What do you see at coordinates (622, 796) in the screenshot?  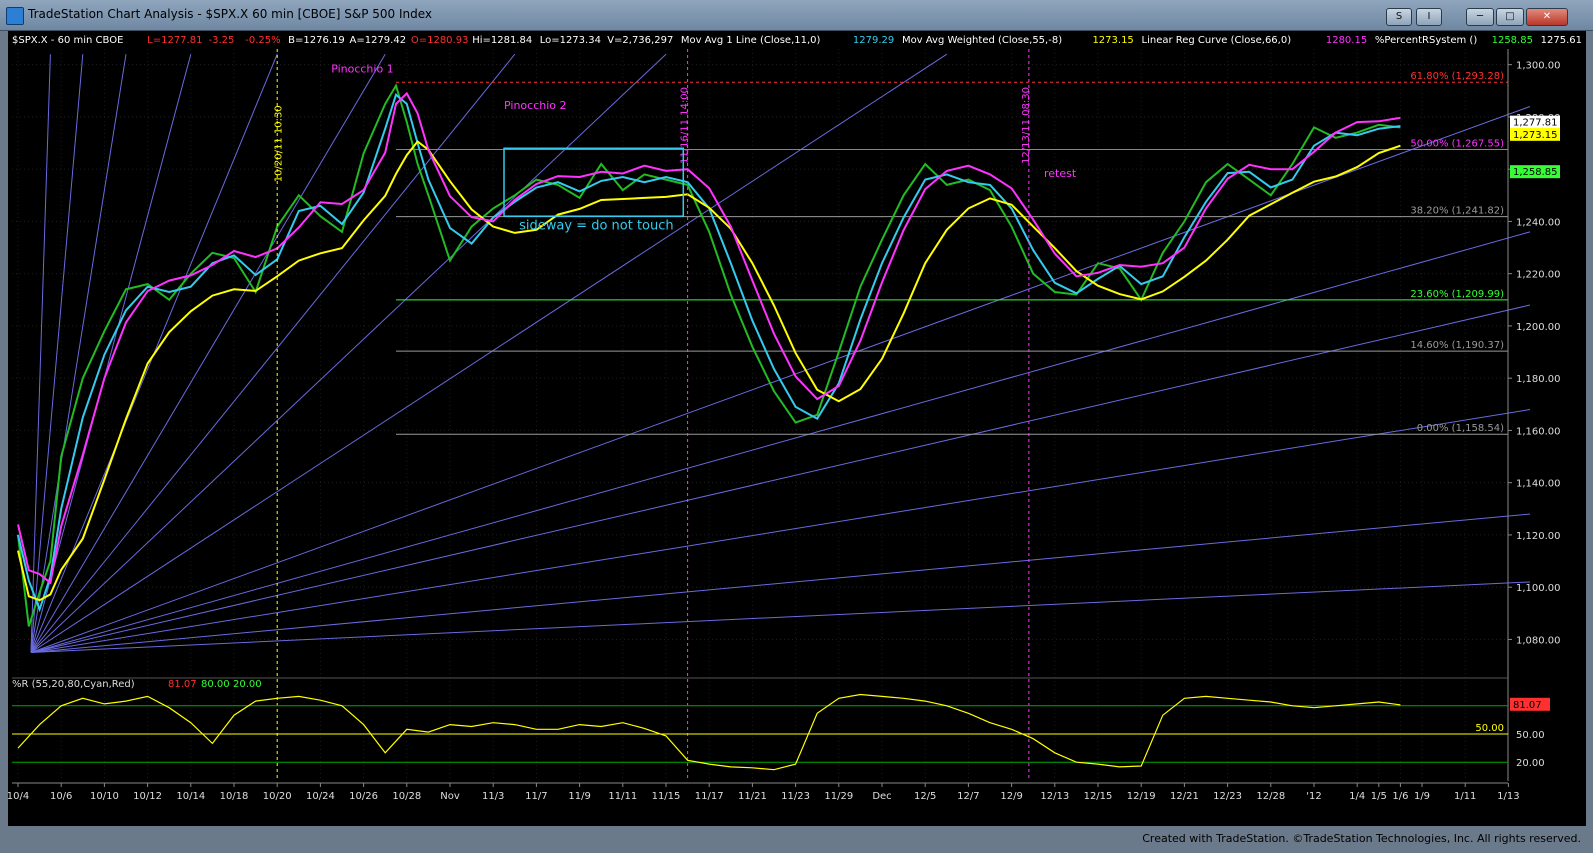 I see `date-tick-label: 11/11` at bounding box center [622, 796].